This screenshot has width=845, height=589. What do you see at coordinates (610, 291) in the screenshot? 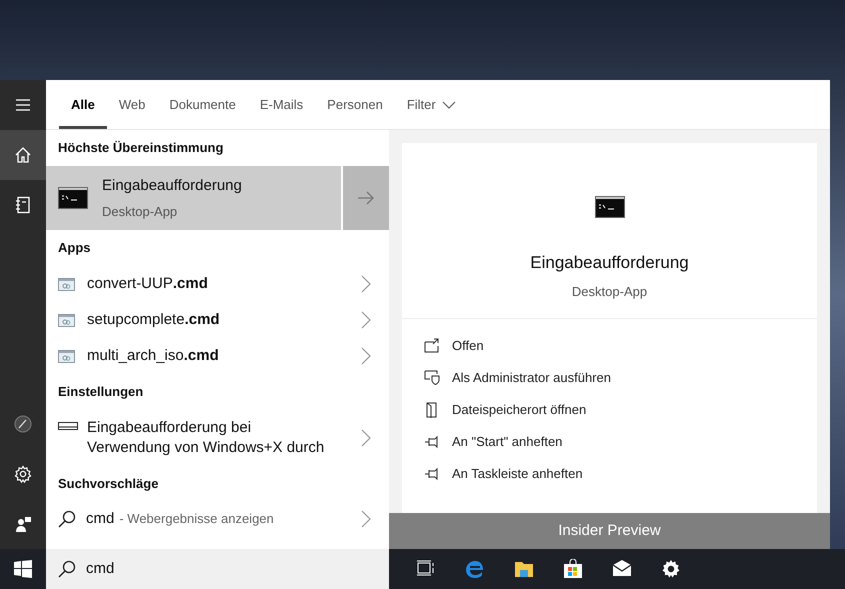
I see `app-type: Desktop-App` at bounding box center [610, 291].